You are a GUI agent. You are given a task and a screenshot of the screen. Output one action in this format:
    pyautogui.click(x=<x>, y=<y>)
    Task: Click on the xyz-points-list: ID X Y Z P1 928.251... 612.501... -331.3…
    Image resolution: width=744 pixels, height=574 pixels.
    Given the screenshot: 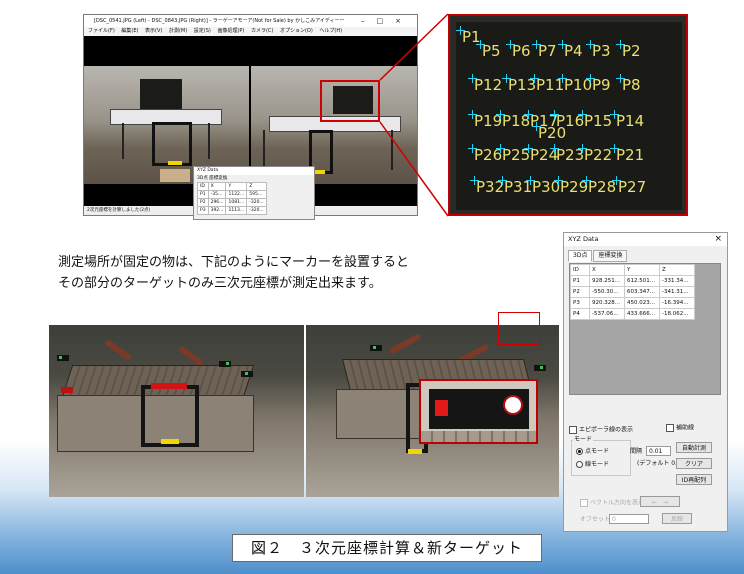 What is the action you would take?
    pyautogui.click(x=645, y=329)
    